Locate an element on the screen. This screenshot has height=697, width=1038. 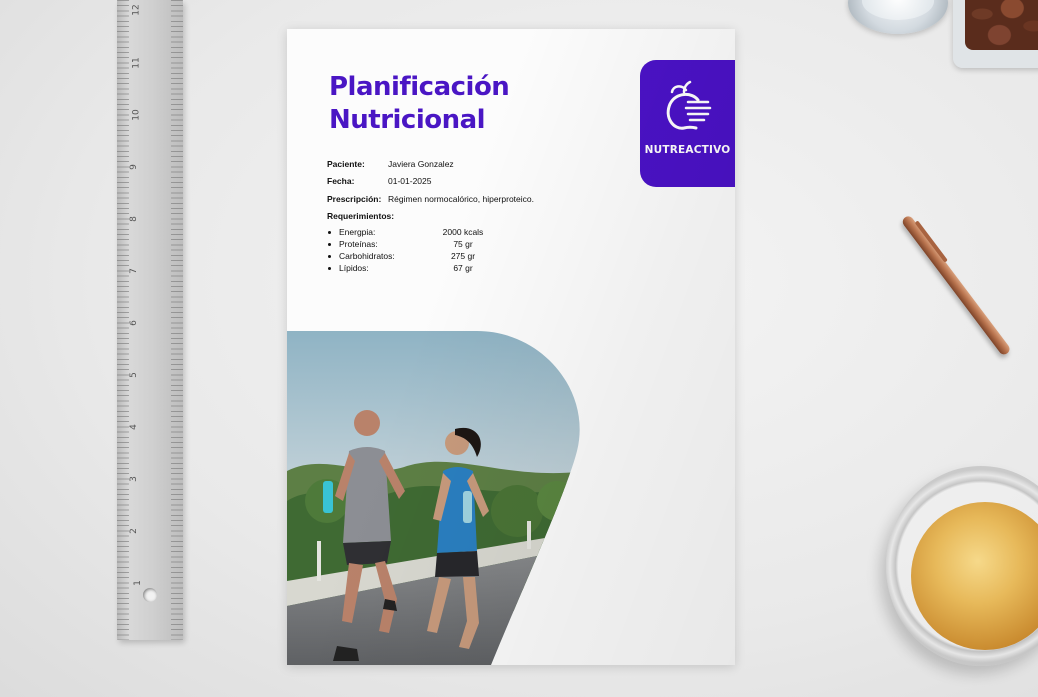
brand-logo-tab: NUTREACTIVO is located at coordinates (687, 123).